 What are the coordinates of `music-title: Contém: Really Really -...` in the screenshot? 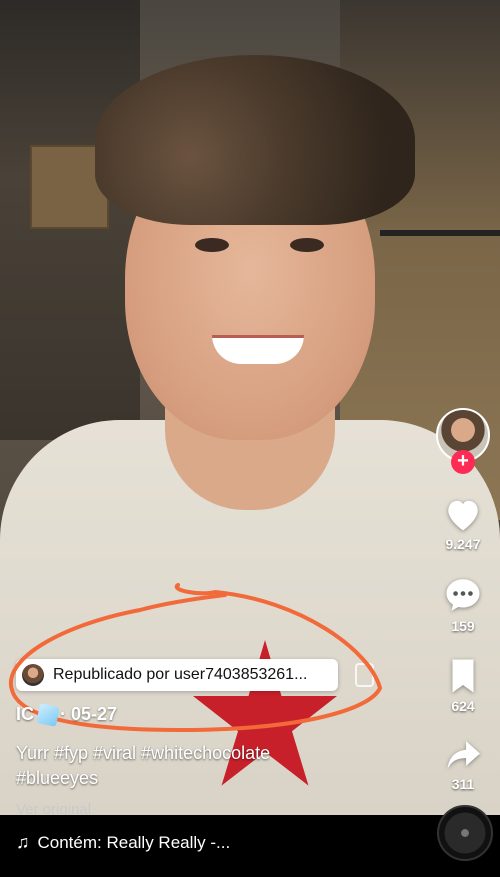 It's located at (134, 842).